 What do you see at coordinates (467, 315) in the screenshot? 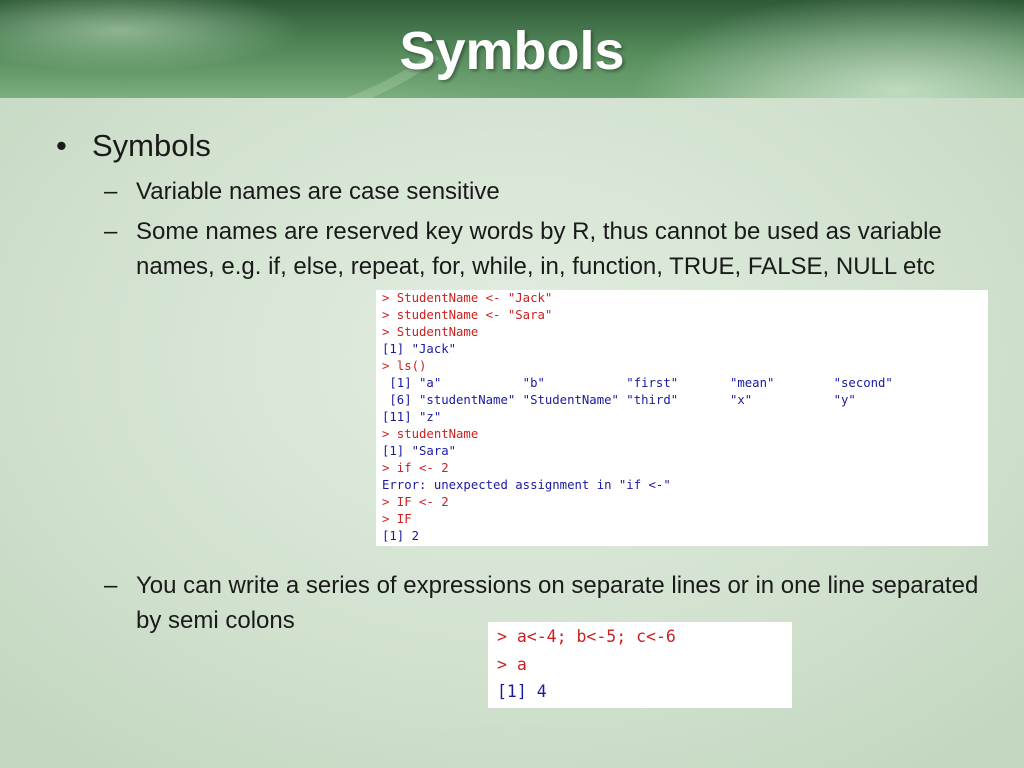
I see `console-line: > studentName <- "Sara"` at bounding box center [467, 315].